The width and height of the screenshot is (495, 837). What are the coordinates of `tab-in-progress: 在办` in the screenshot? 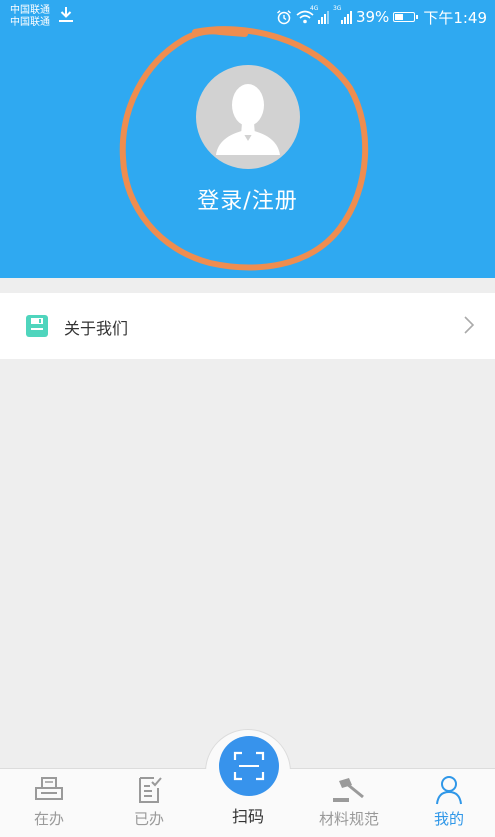 It's located at (49, 805).